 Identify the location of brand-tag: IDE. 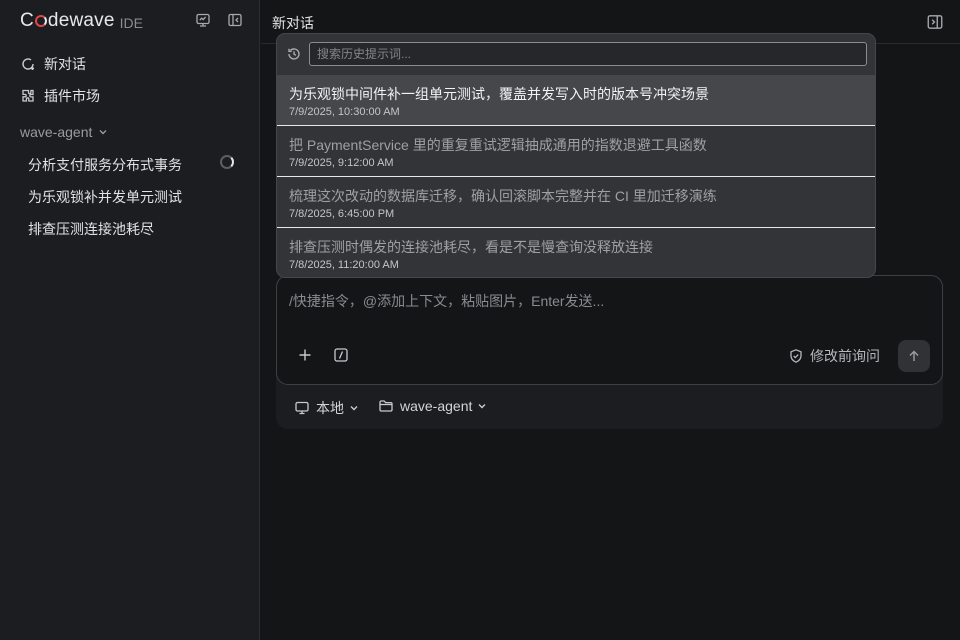
(131, 22).